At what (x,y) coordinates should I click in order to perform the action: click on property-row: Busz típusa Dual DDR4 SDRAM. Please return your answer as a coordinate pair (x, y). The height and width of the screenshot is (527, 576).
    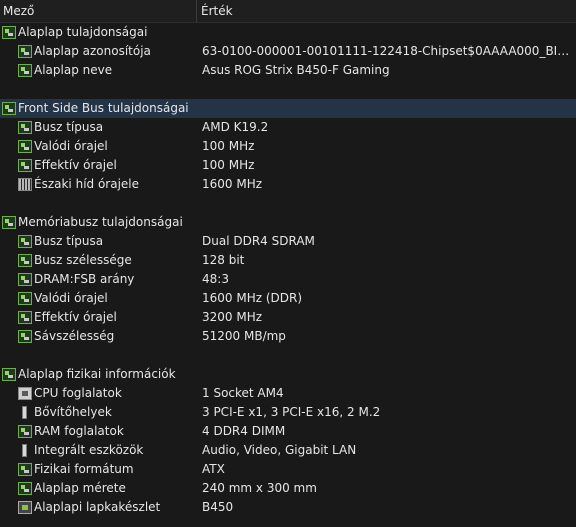
    Looking at the image, I should click on (288, 241).